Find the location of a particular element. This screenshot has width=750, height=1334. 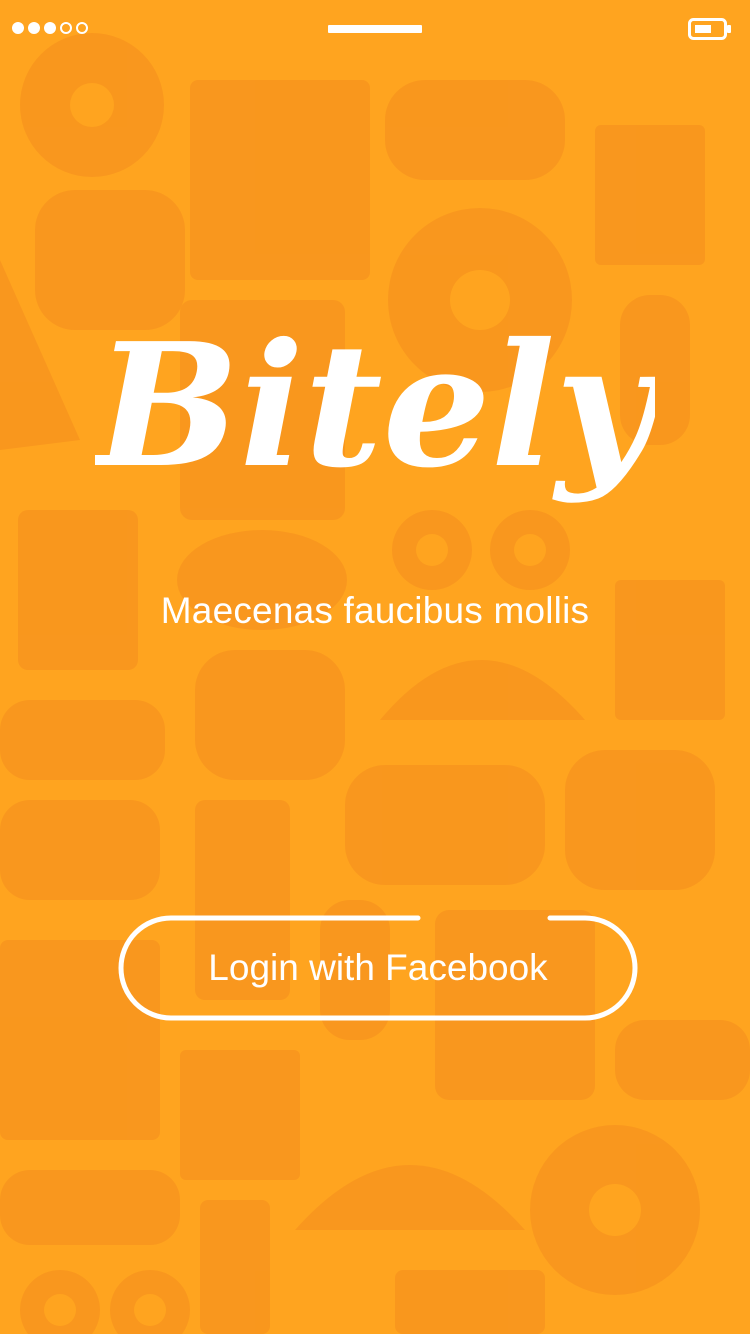

login-with-facebook-button: Login with Facebook is located at coordinates (378, 968).